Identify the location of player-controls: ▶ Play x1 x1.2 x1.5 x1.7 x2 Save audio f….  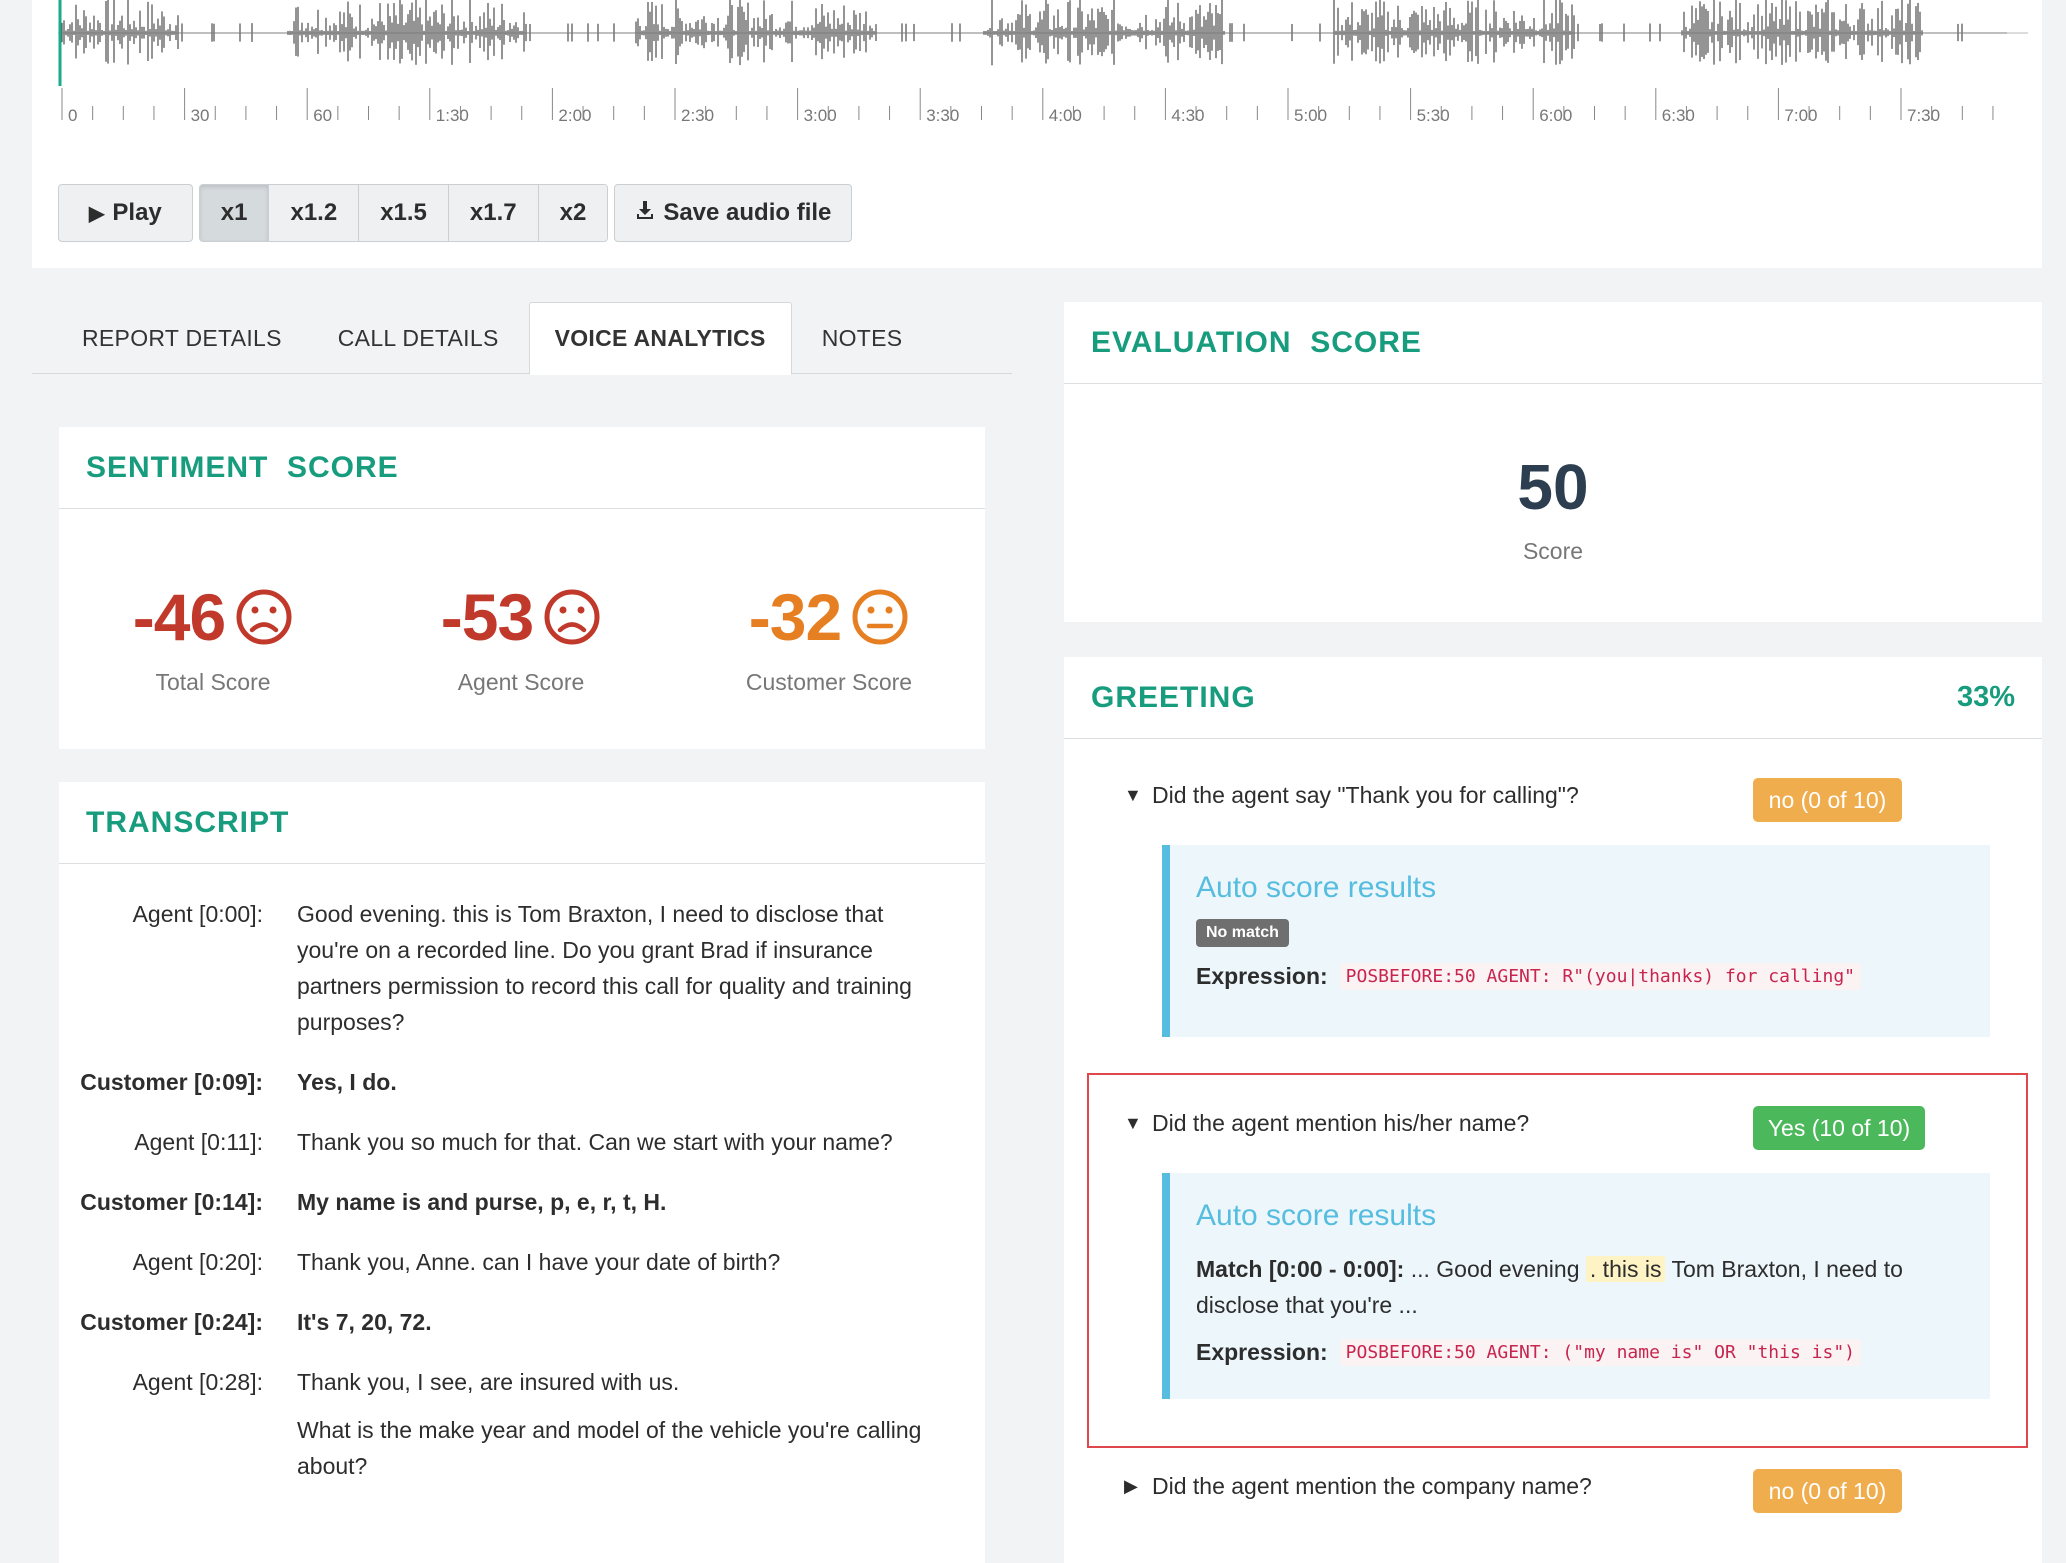
(455, 213).